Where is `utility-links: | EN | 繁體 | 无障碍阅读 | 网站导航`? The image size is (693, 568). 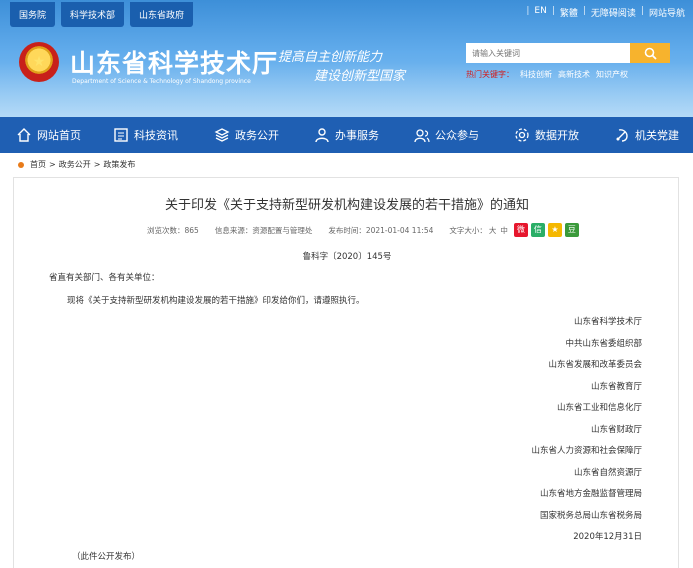
utility-links: | EN | 繁體 | 无障碍阅读 | 网站导航 is located at coordinates (605, 12).